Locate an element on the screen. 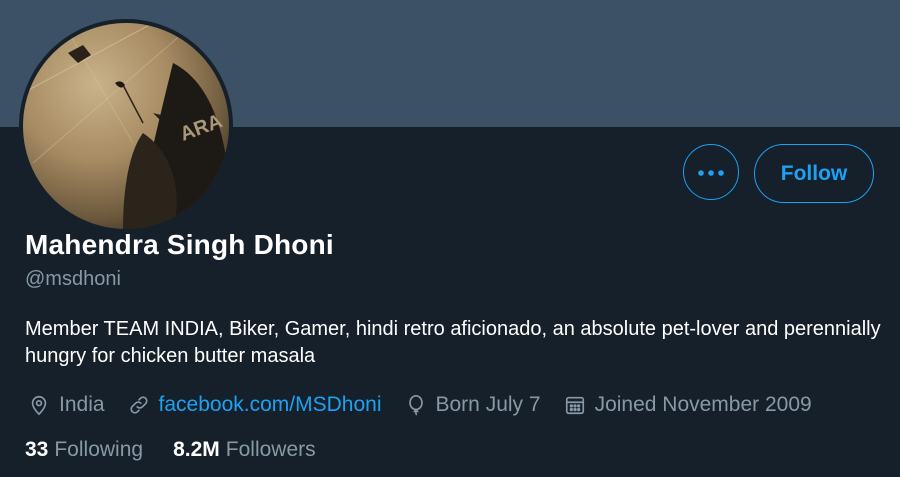 This screenshot has height=477, width=900. link-icon is located at coordinates (139, 405).